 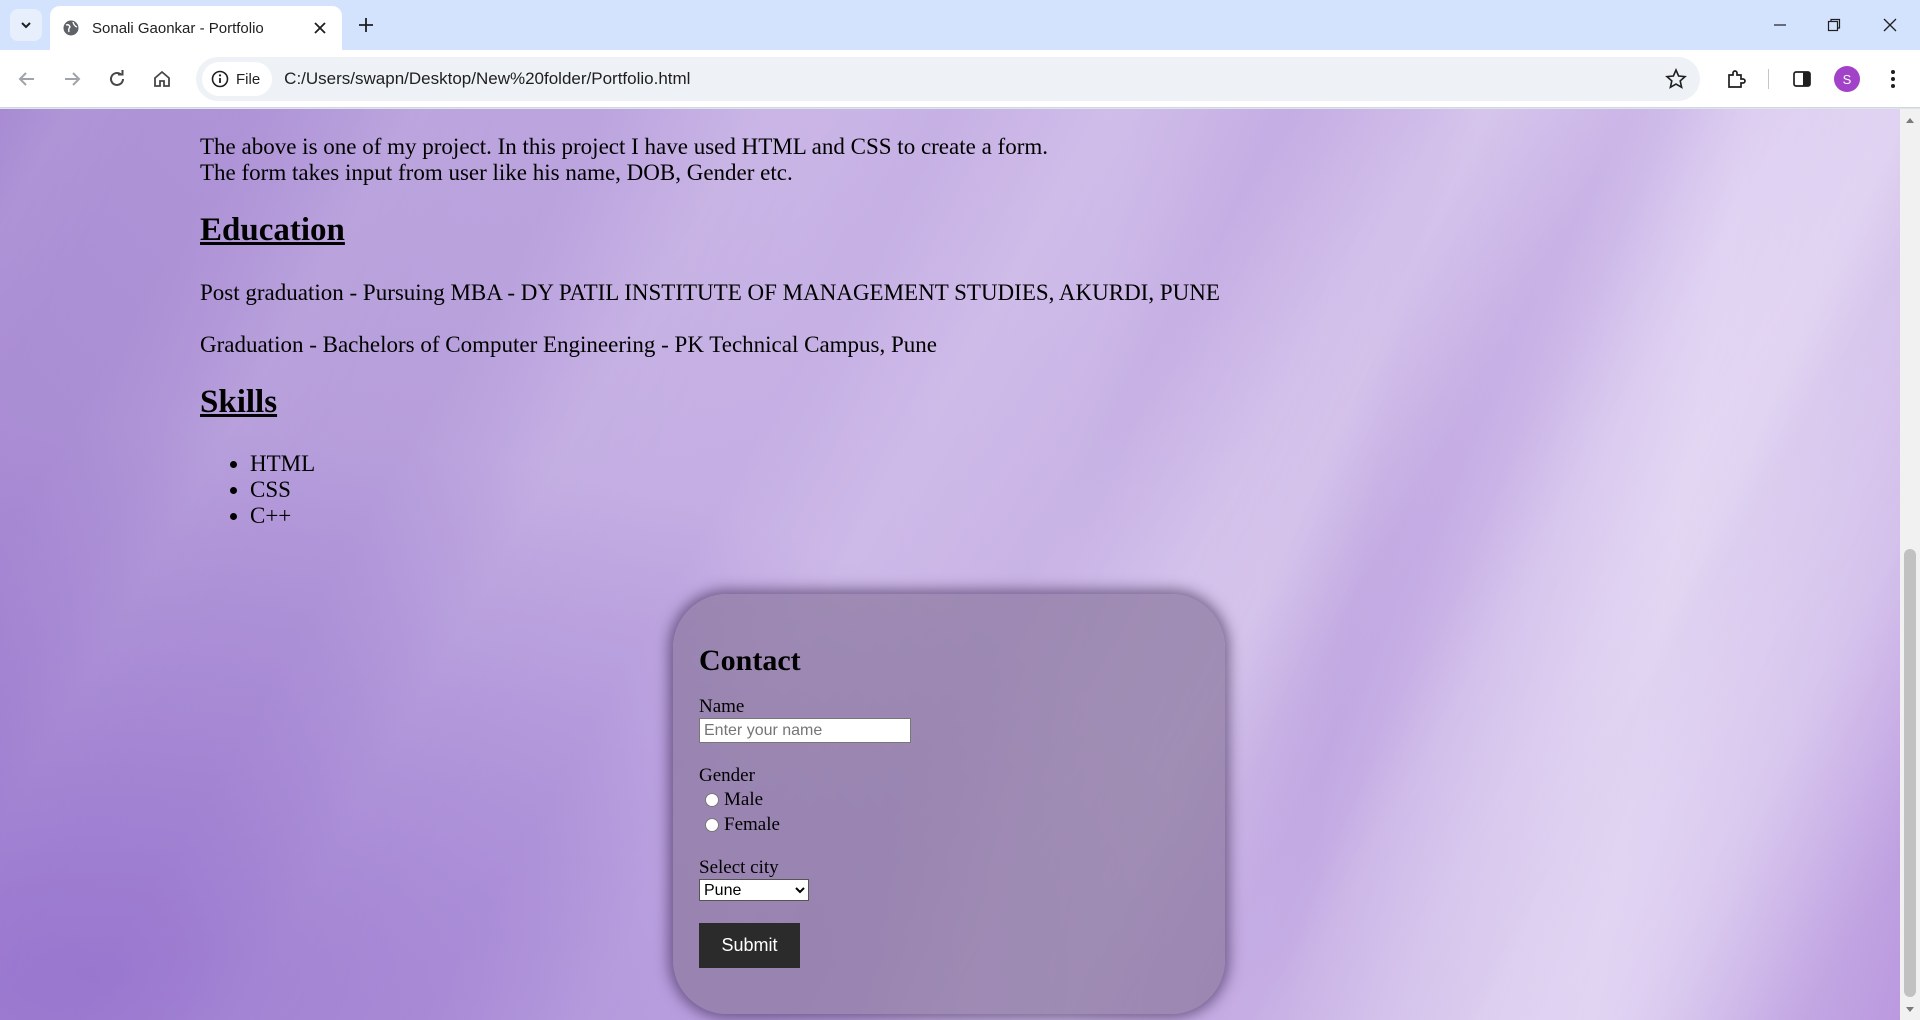 What do you see at coordinates (1768, 79) in the screenshot?
I see `toolbar-divider` at bounding box center [1768, 79].